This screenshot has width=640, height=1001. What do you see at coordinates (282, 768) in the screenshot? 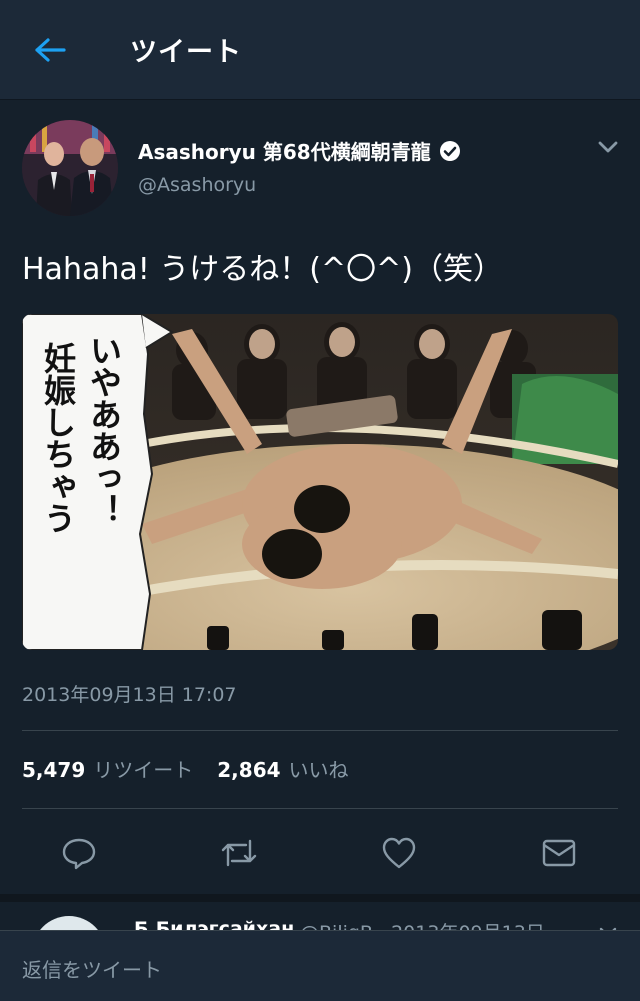
I see `like-count: 2,864 いいね` at bounding box center [282, 768].